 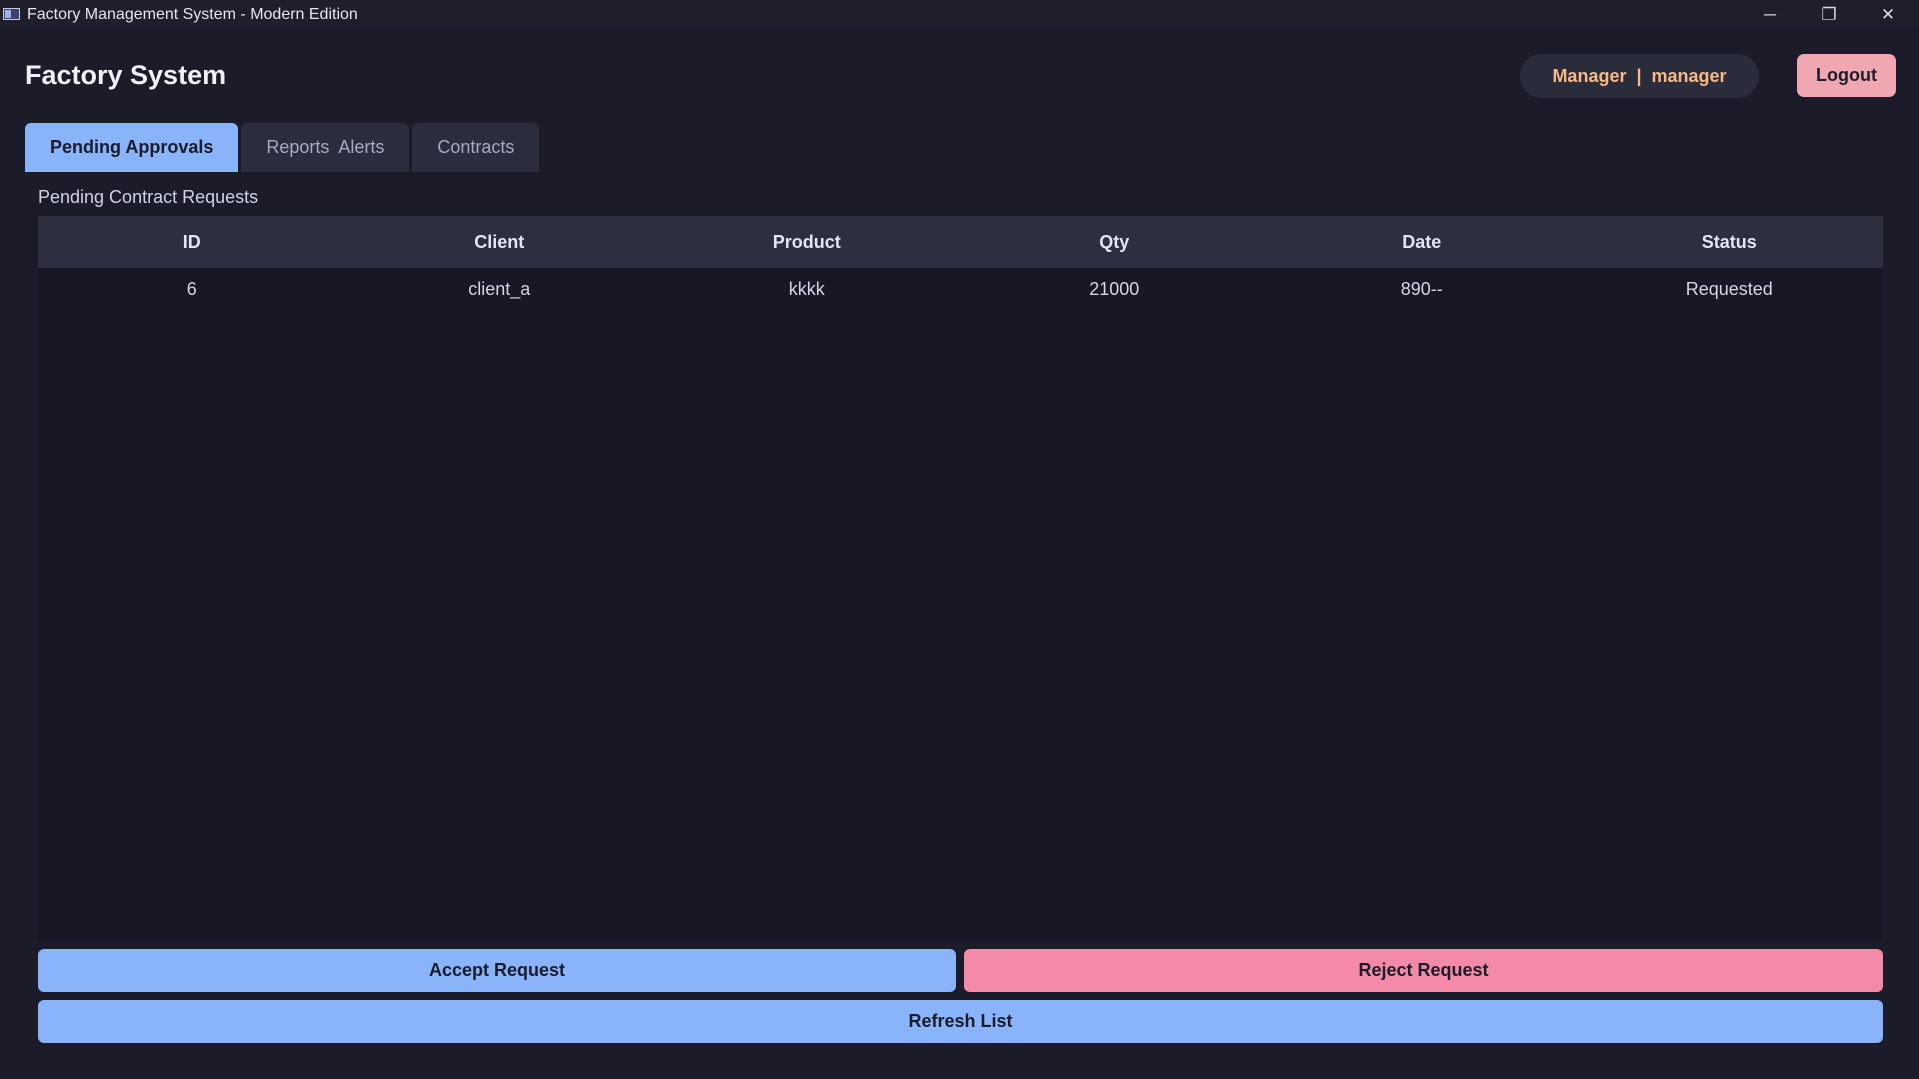 What do you see at coordinates (1422, 242) in the screenshot?
I see `column-header-date: Date` at bounding box center [1422, 242].